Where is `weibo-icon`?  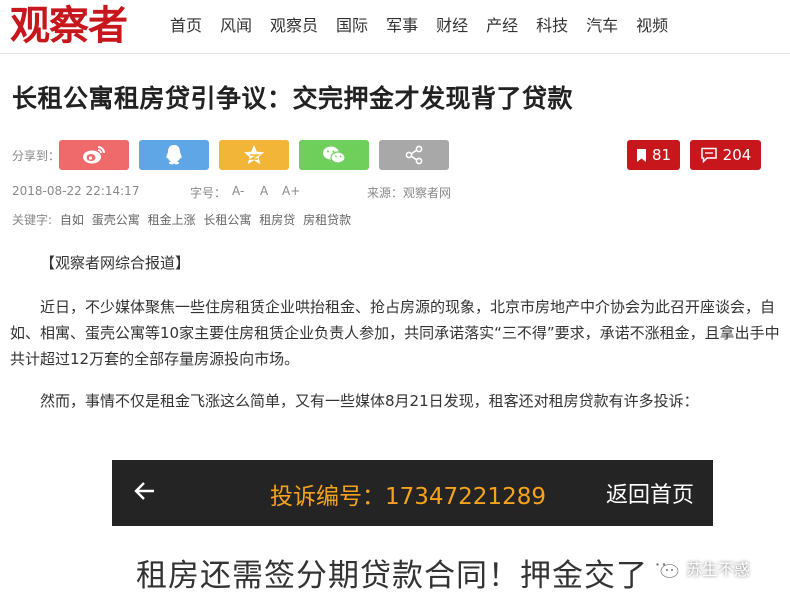 weibo-icon is located at coordinates (94, 155).